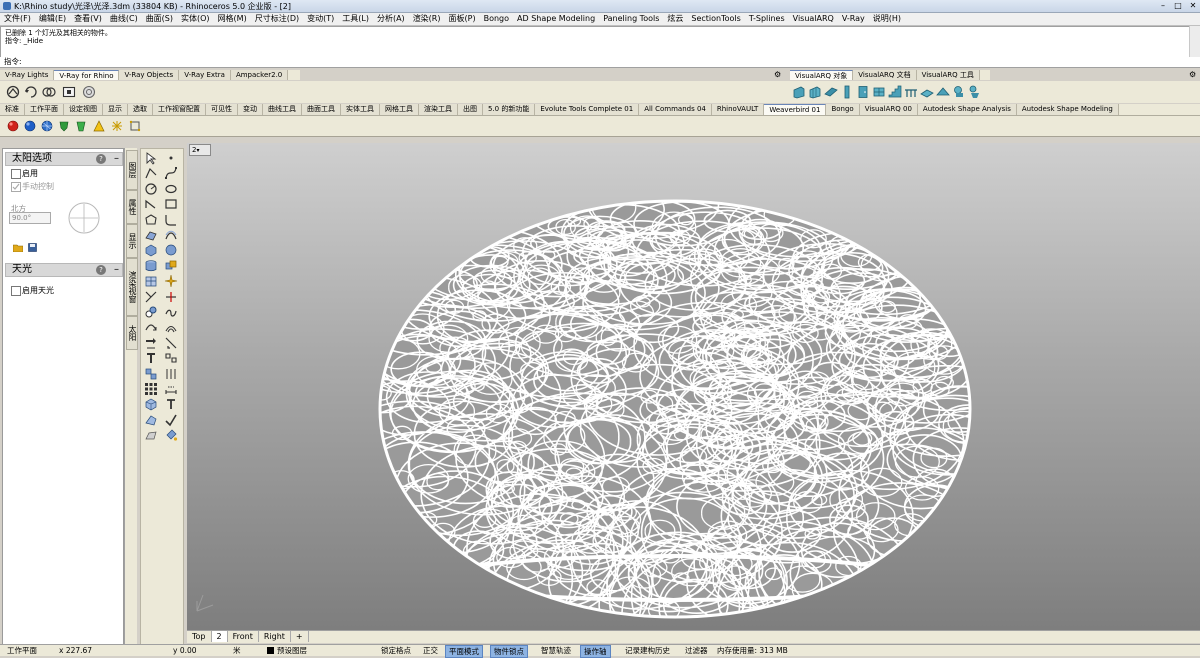 This screenshot has width=1200, height=658. What do you see at coordinates (124, 19) in the screenshot?
I see `menu-item: 曲线(C)` at bounding box center [124, 19].